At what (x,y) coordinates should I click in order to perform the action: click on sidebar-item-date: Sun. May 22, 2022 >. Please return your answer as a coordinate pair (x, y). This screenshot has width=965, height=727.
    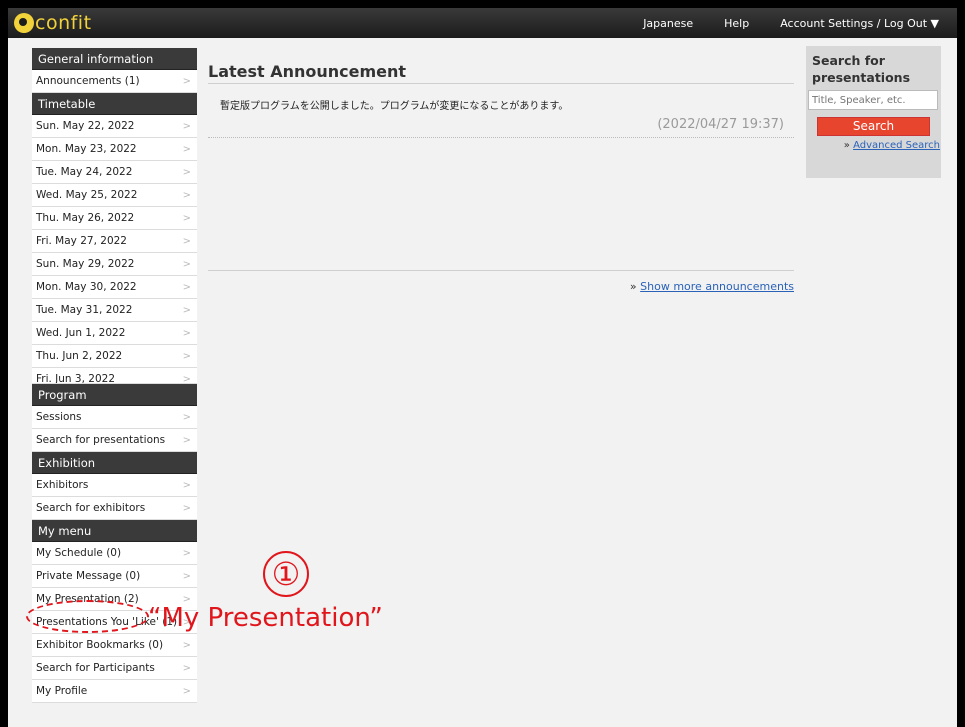
    Looking at the image, I should click on (114, 126).